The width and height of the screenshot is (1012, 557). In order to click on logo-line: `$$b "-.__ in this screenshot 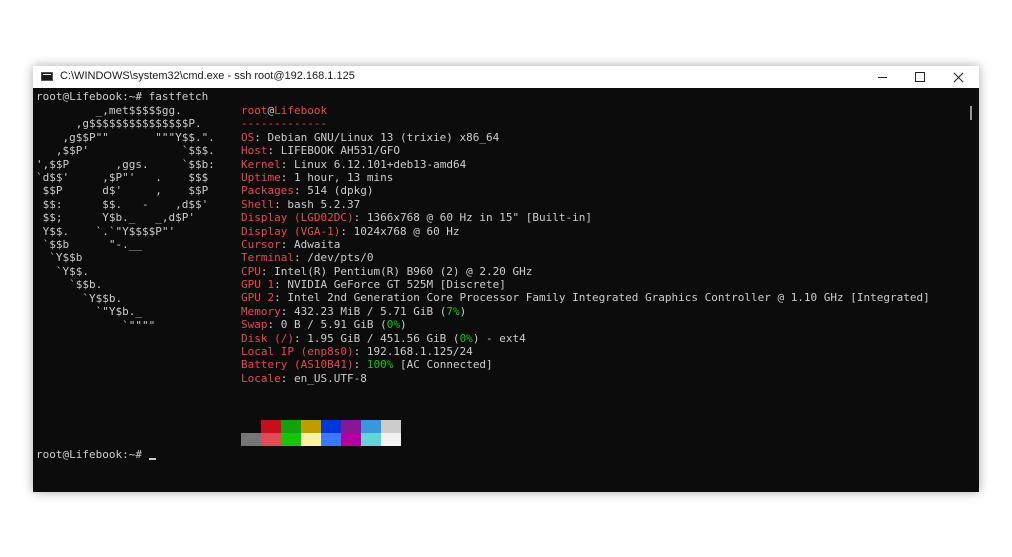, I will do `click(89, 245)`.